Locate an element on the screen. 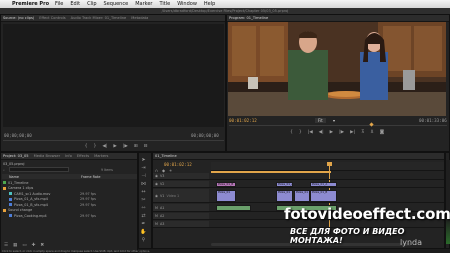  program-timecode: 00:01:02:12 is located at coordinates (243, 120).